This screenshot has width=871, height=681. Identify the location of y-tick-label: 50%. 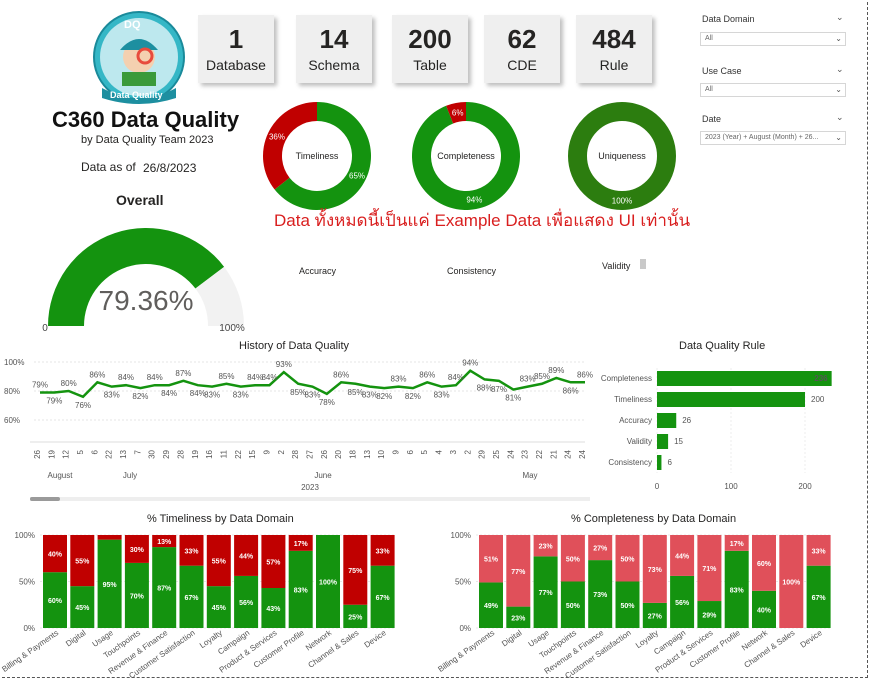
(27, 582).